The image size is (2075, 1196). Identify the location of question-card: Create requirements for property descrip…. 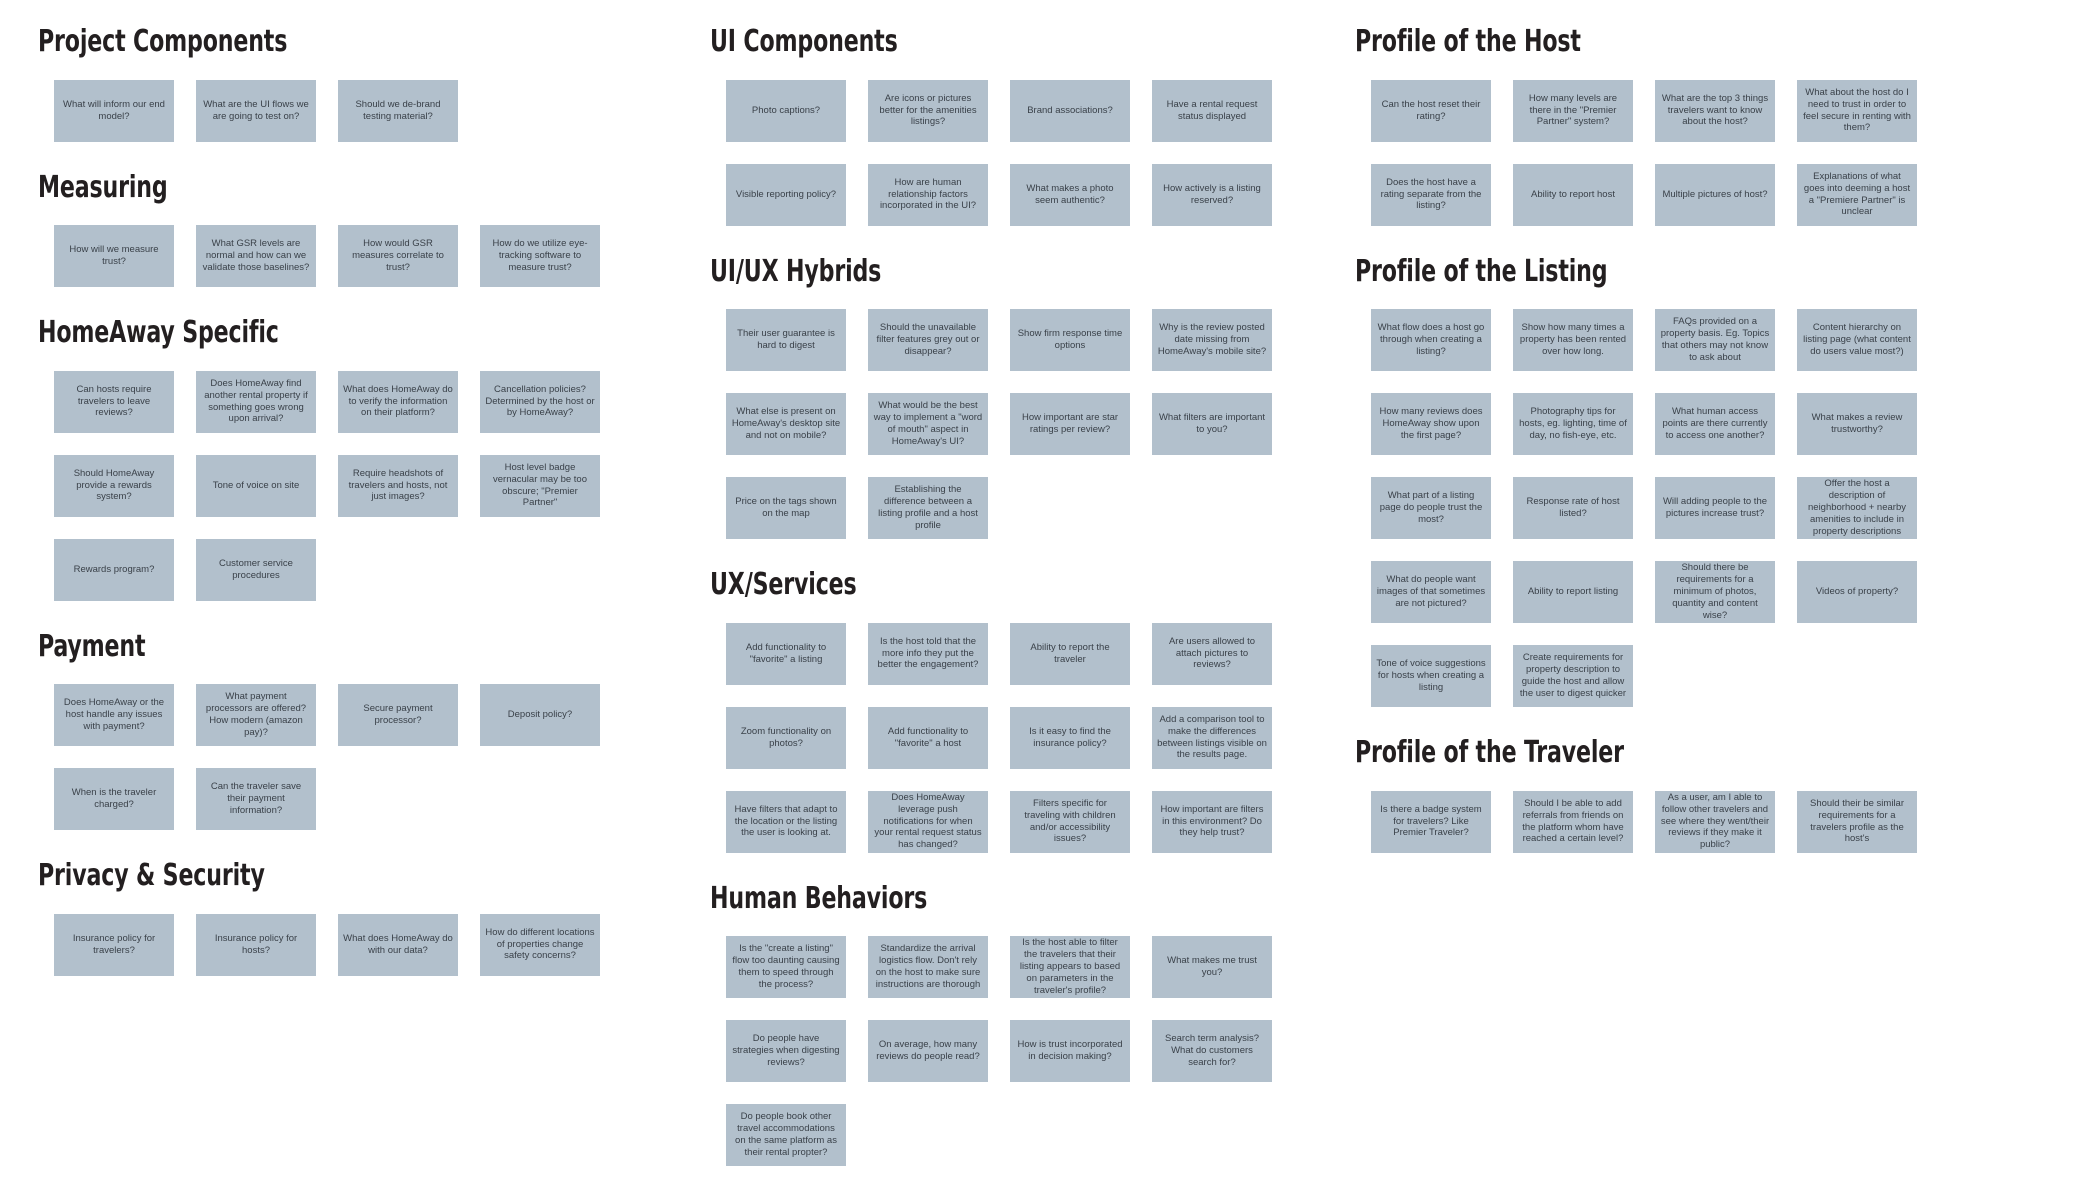
(1573, 676).